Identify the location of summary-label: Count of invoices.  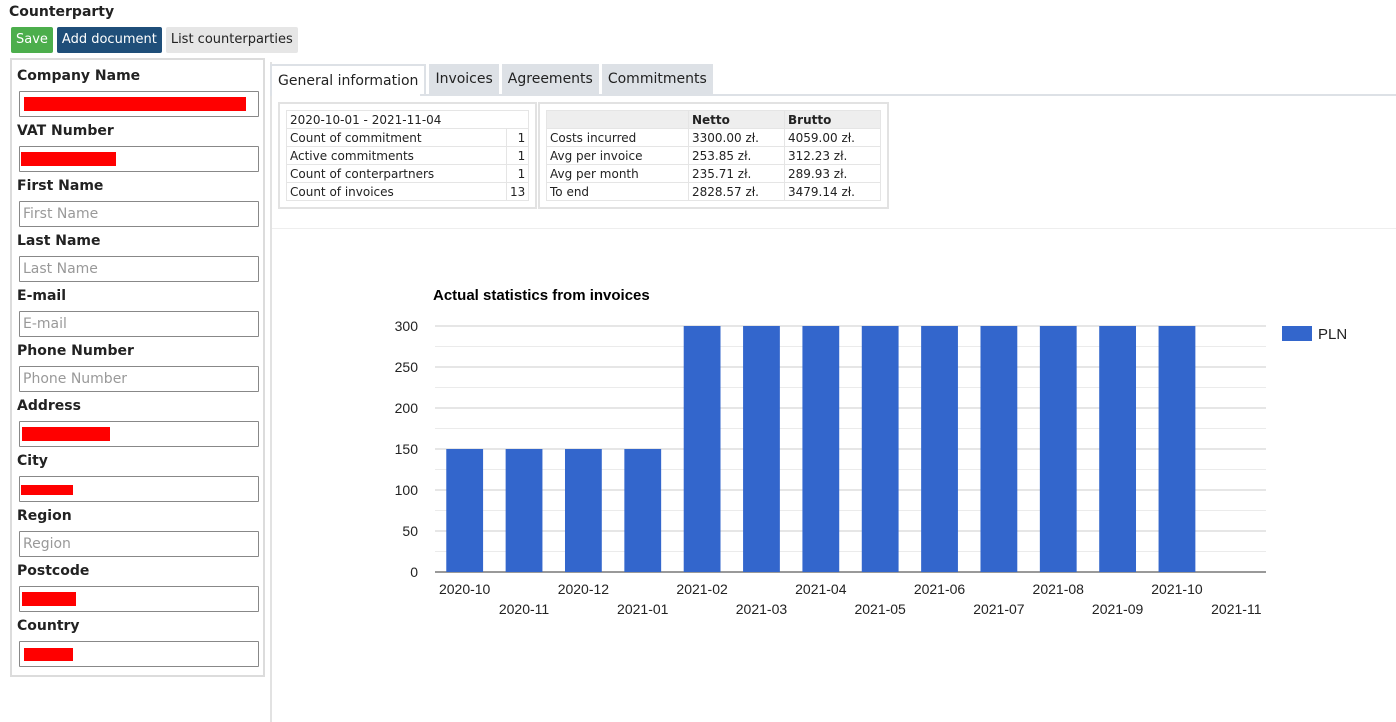
(396, 191).